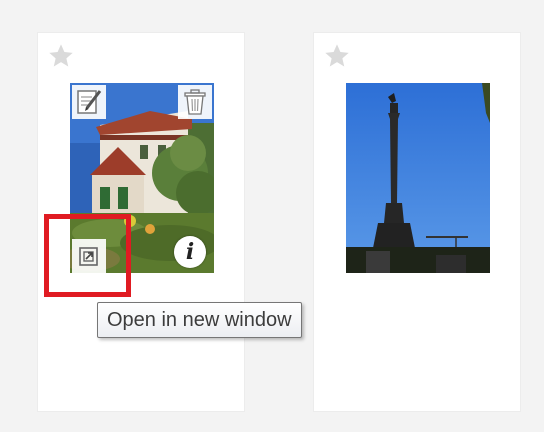 The image size is (544, 432). I want to click on trash-icon, so click(195, 102).